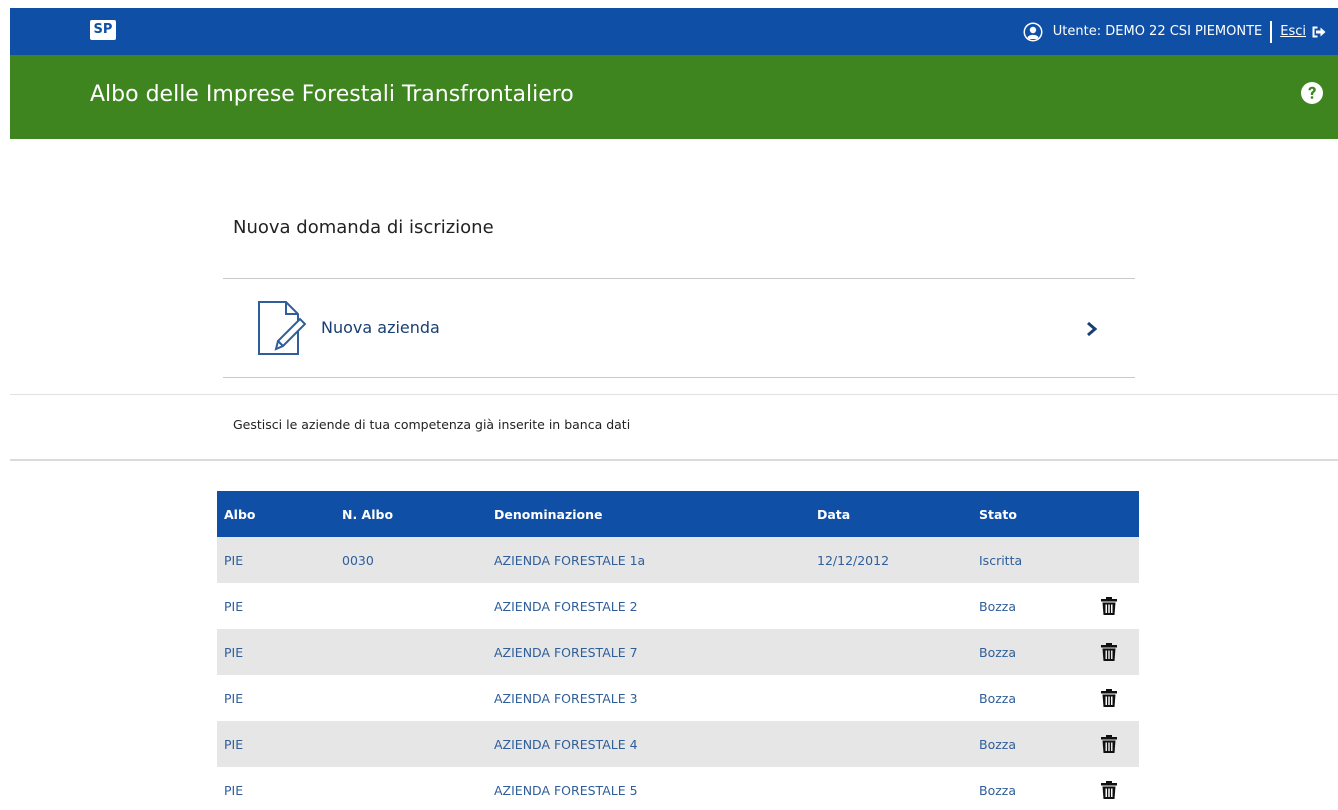 The width and height of the screenshot is (1338, 810). Describe the element at coordinates (679, 328) in the screenshot. I see `new-company-button: Nuova azienda` at that location.